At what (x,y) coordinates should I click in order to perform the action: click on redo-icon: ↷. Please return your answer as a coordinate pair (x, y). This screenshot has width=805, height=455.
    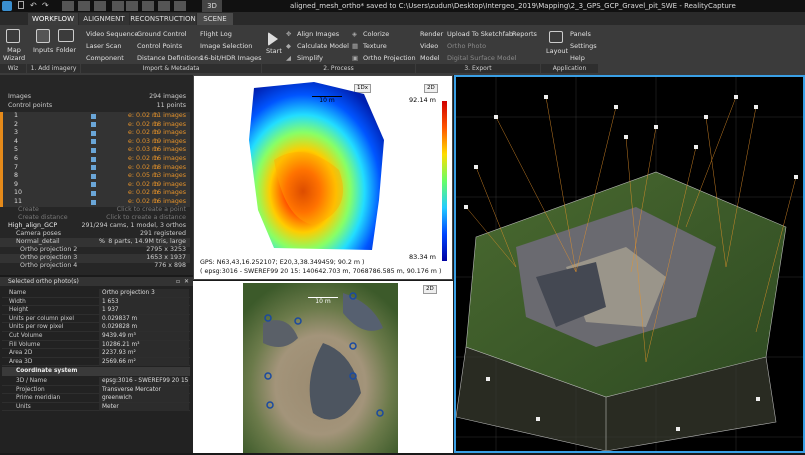
    Looking at the image, I should click on (46, 6).